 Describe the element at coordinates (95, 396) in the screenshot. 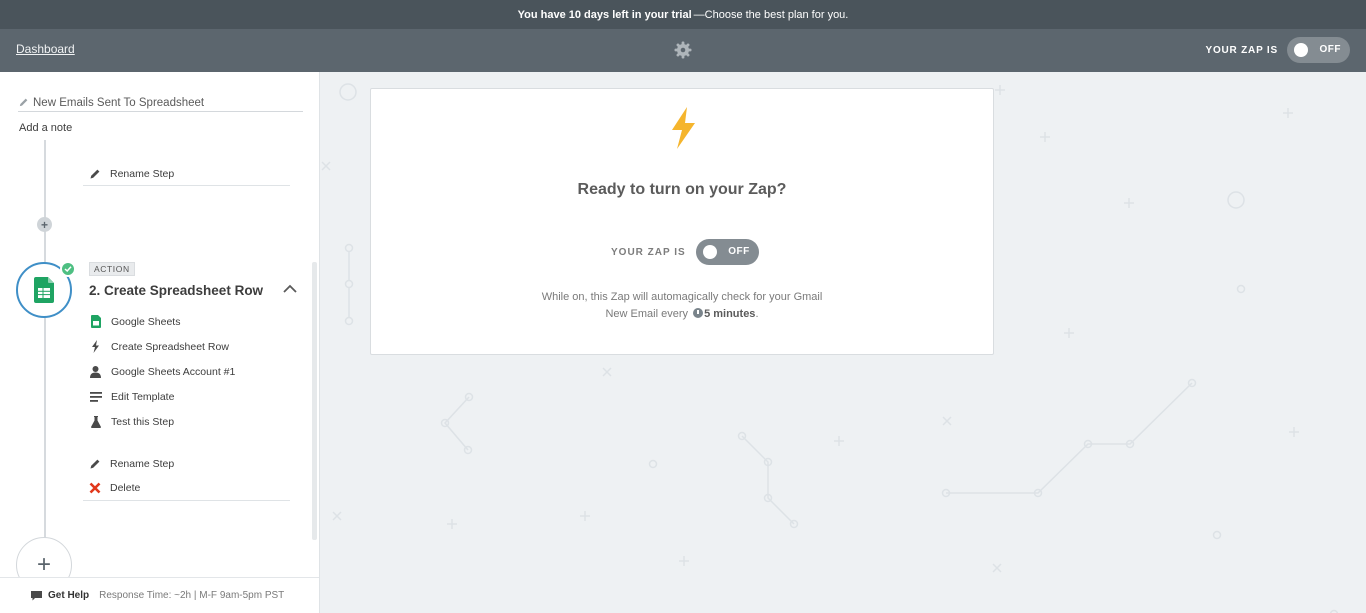

I see `lines-icon` at that location.